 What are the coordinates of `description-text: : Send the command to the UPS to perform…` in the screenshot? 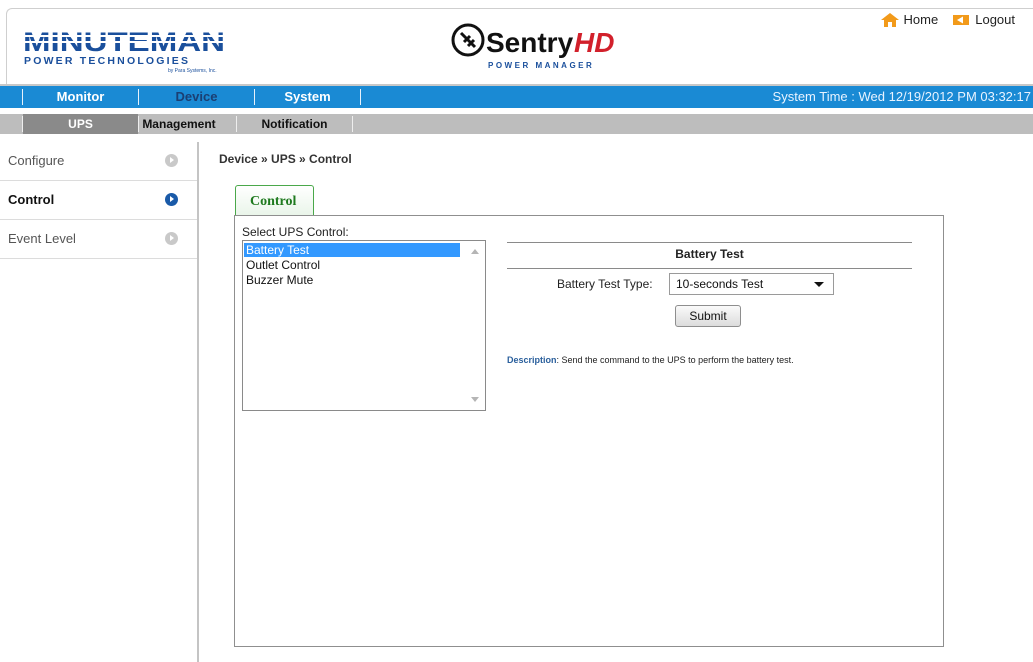 It's located at (675, 360).